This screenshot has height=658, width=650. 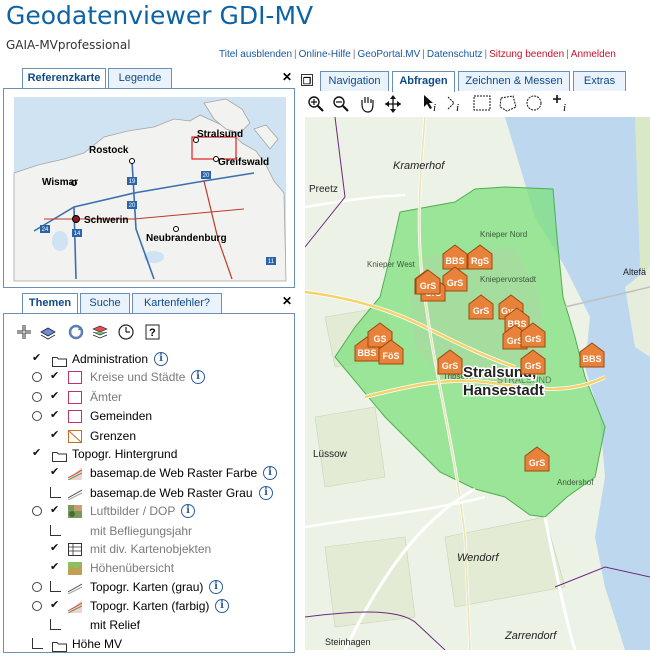 What do you see at coordinates (59, 645) in the screenshot?
I see `folder-icon` at bounding box center [59, 645].